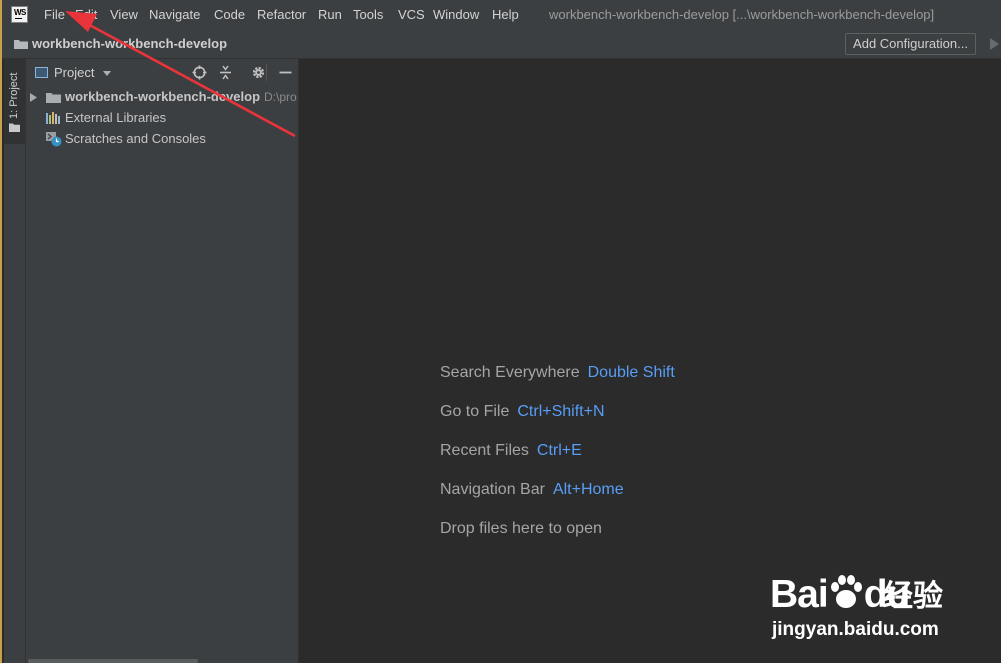 The width and height of the screenshot is (1001, 663). Describe the element at coordinates (475, 411) in the screenshot. I see `hint-label: Go to File` at that location.